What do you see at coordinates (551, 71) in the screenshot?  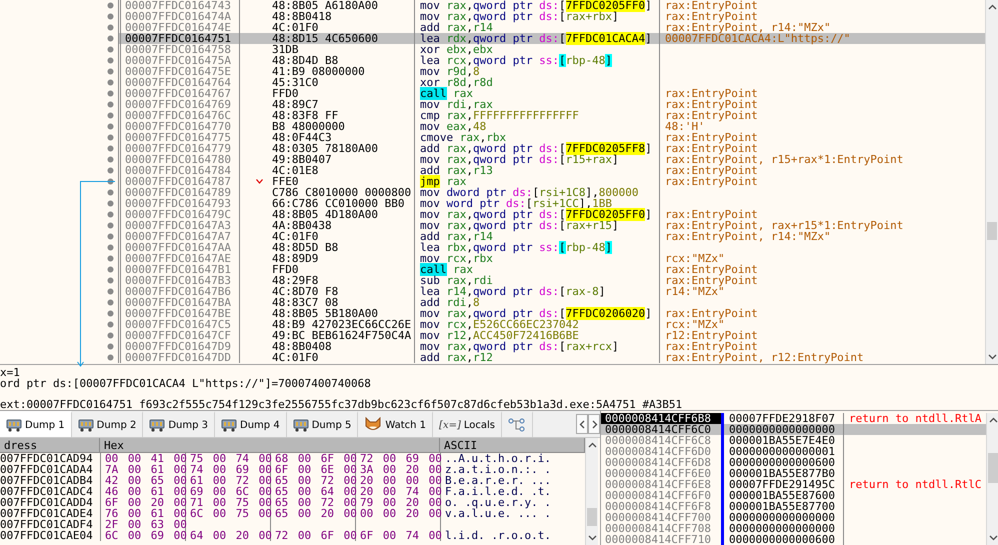 I see `table-row: 00007FFDC016475E 41:B9 08000000 mov r9d,8` at bounding box center [551, 71].